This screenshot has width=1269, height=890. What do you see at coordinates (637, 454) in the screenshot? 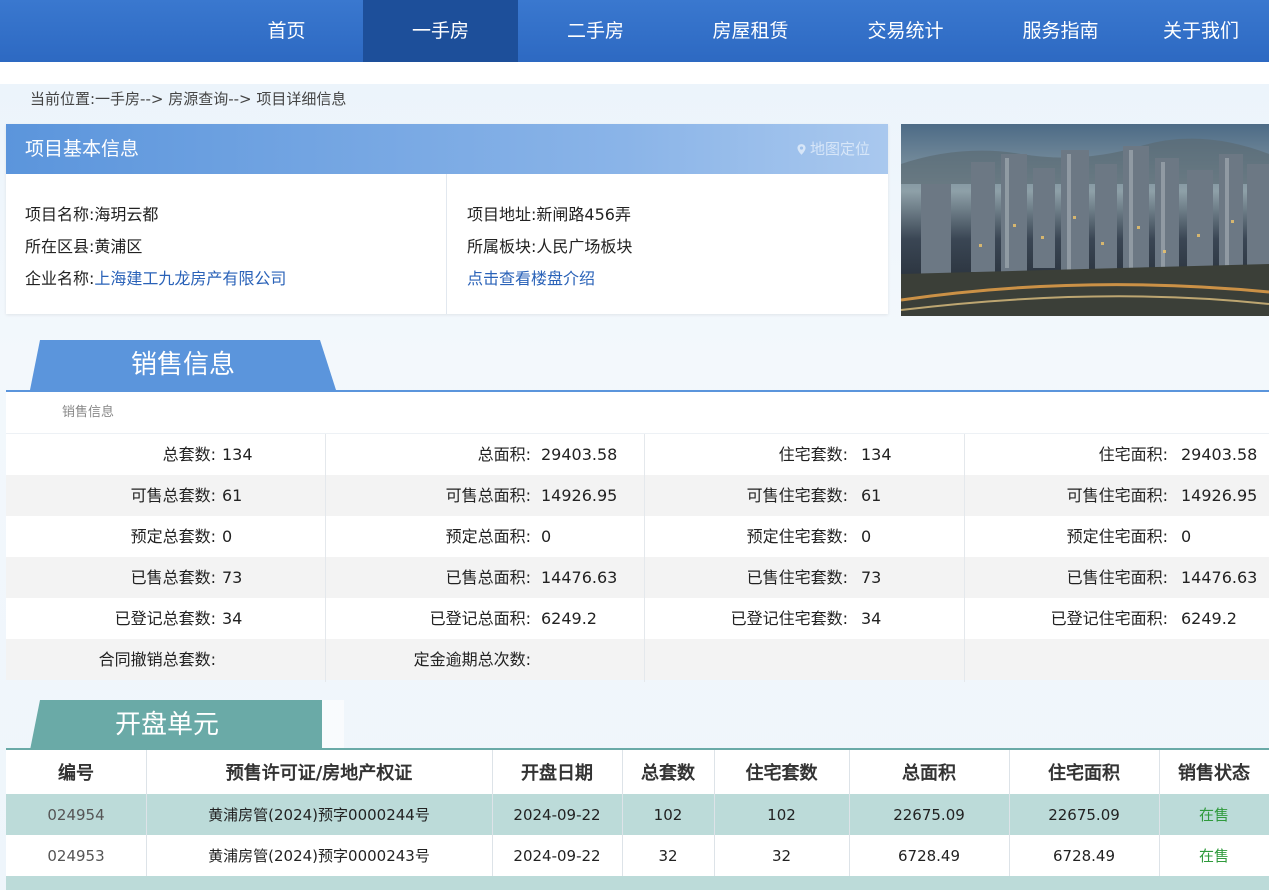
I see `sales-row: 总套数: 134 总面积: 29403.58 住宅套数: 134 住宅面积: 29403.58` at bounding box center [637, 454].